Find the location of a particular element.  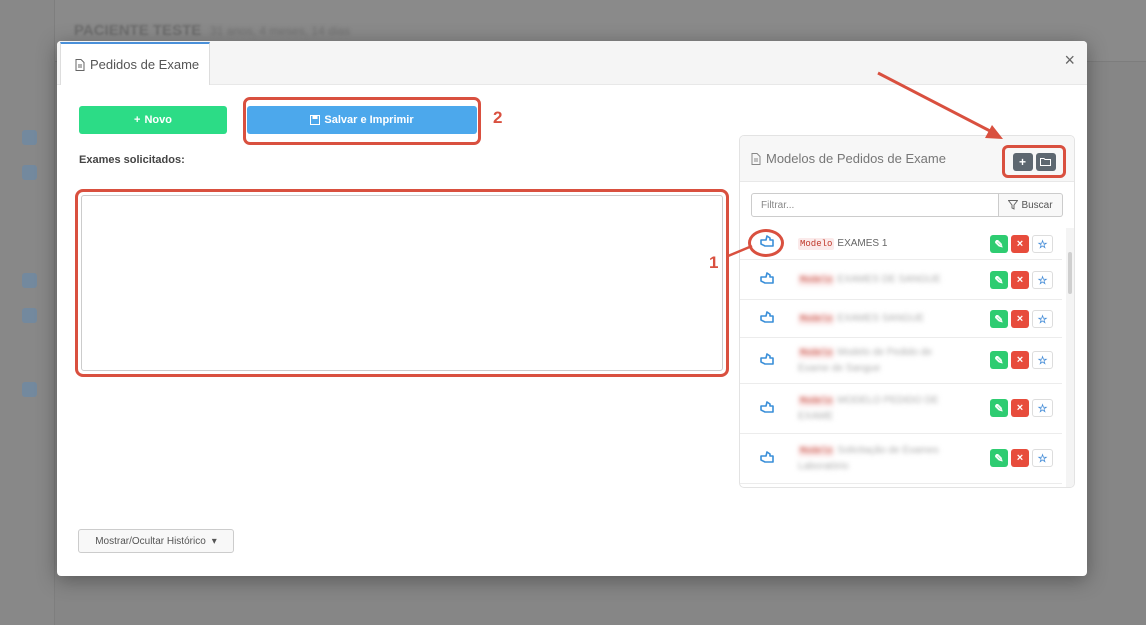

save-print-button: Salvar e Imprimir is located at coordinates (362, 120).